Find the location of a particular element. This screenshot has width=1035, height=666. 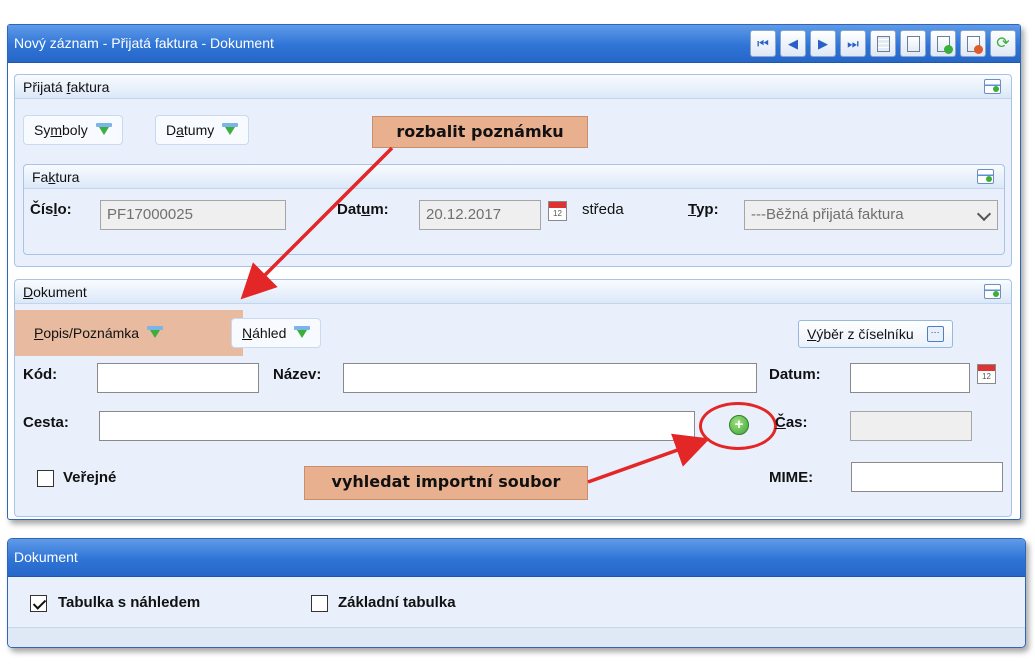

refresh-icon: ⟳ is located at coordinates (1003, 43).